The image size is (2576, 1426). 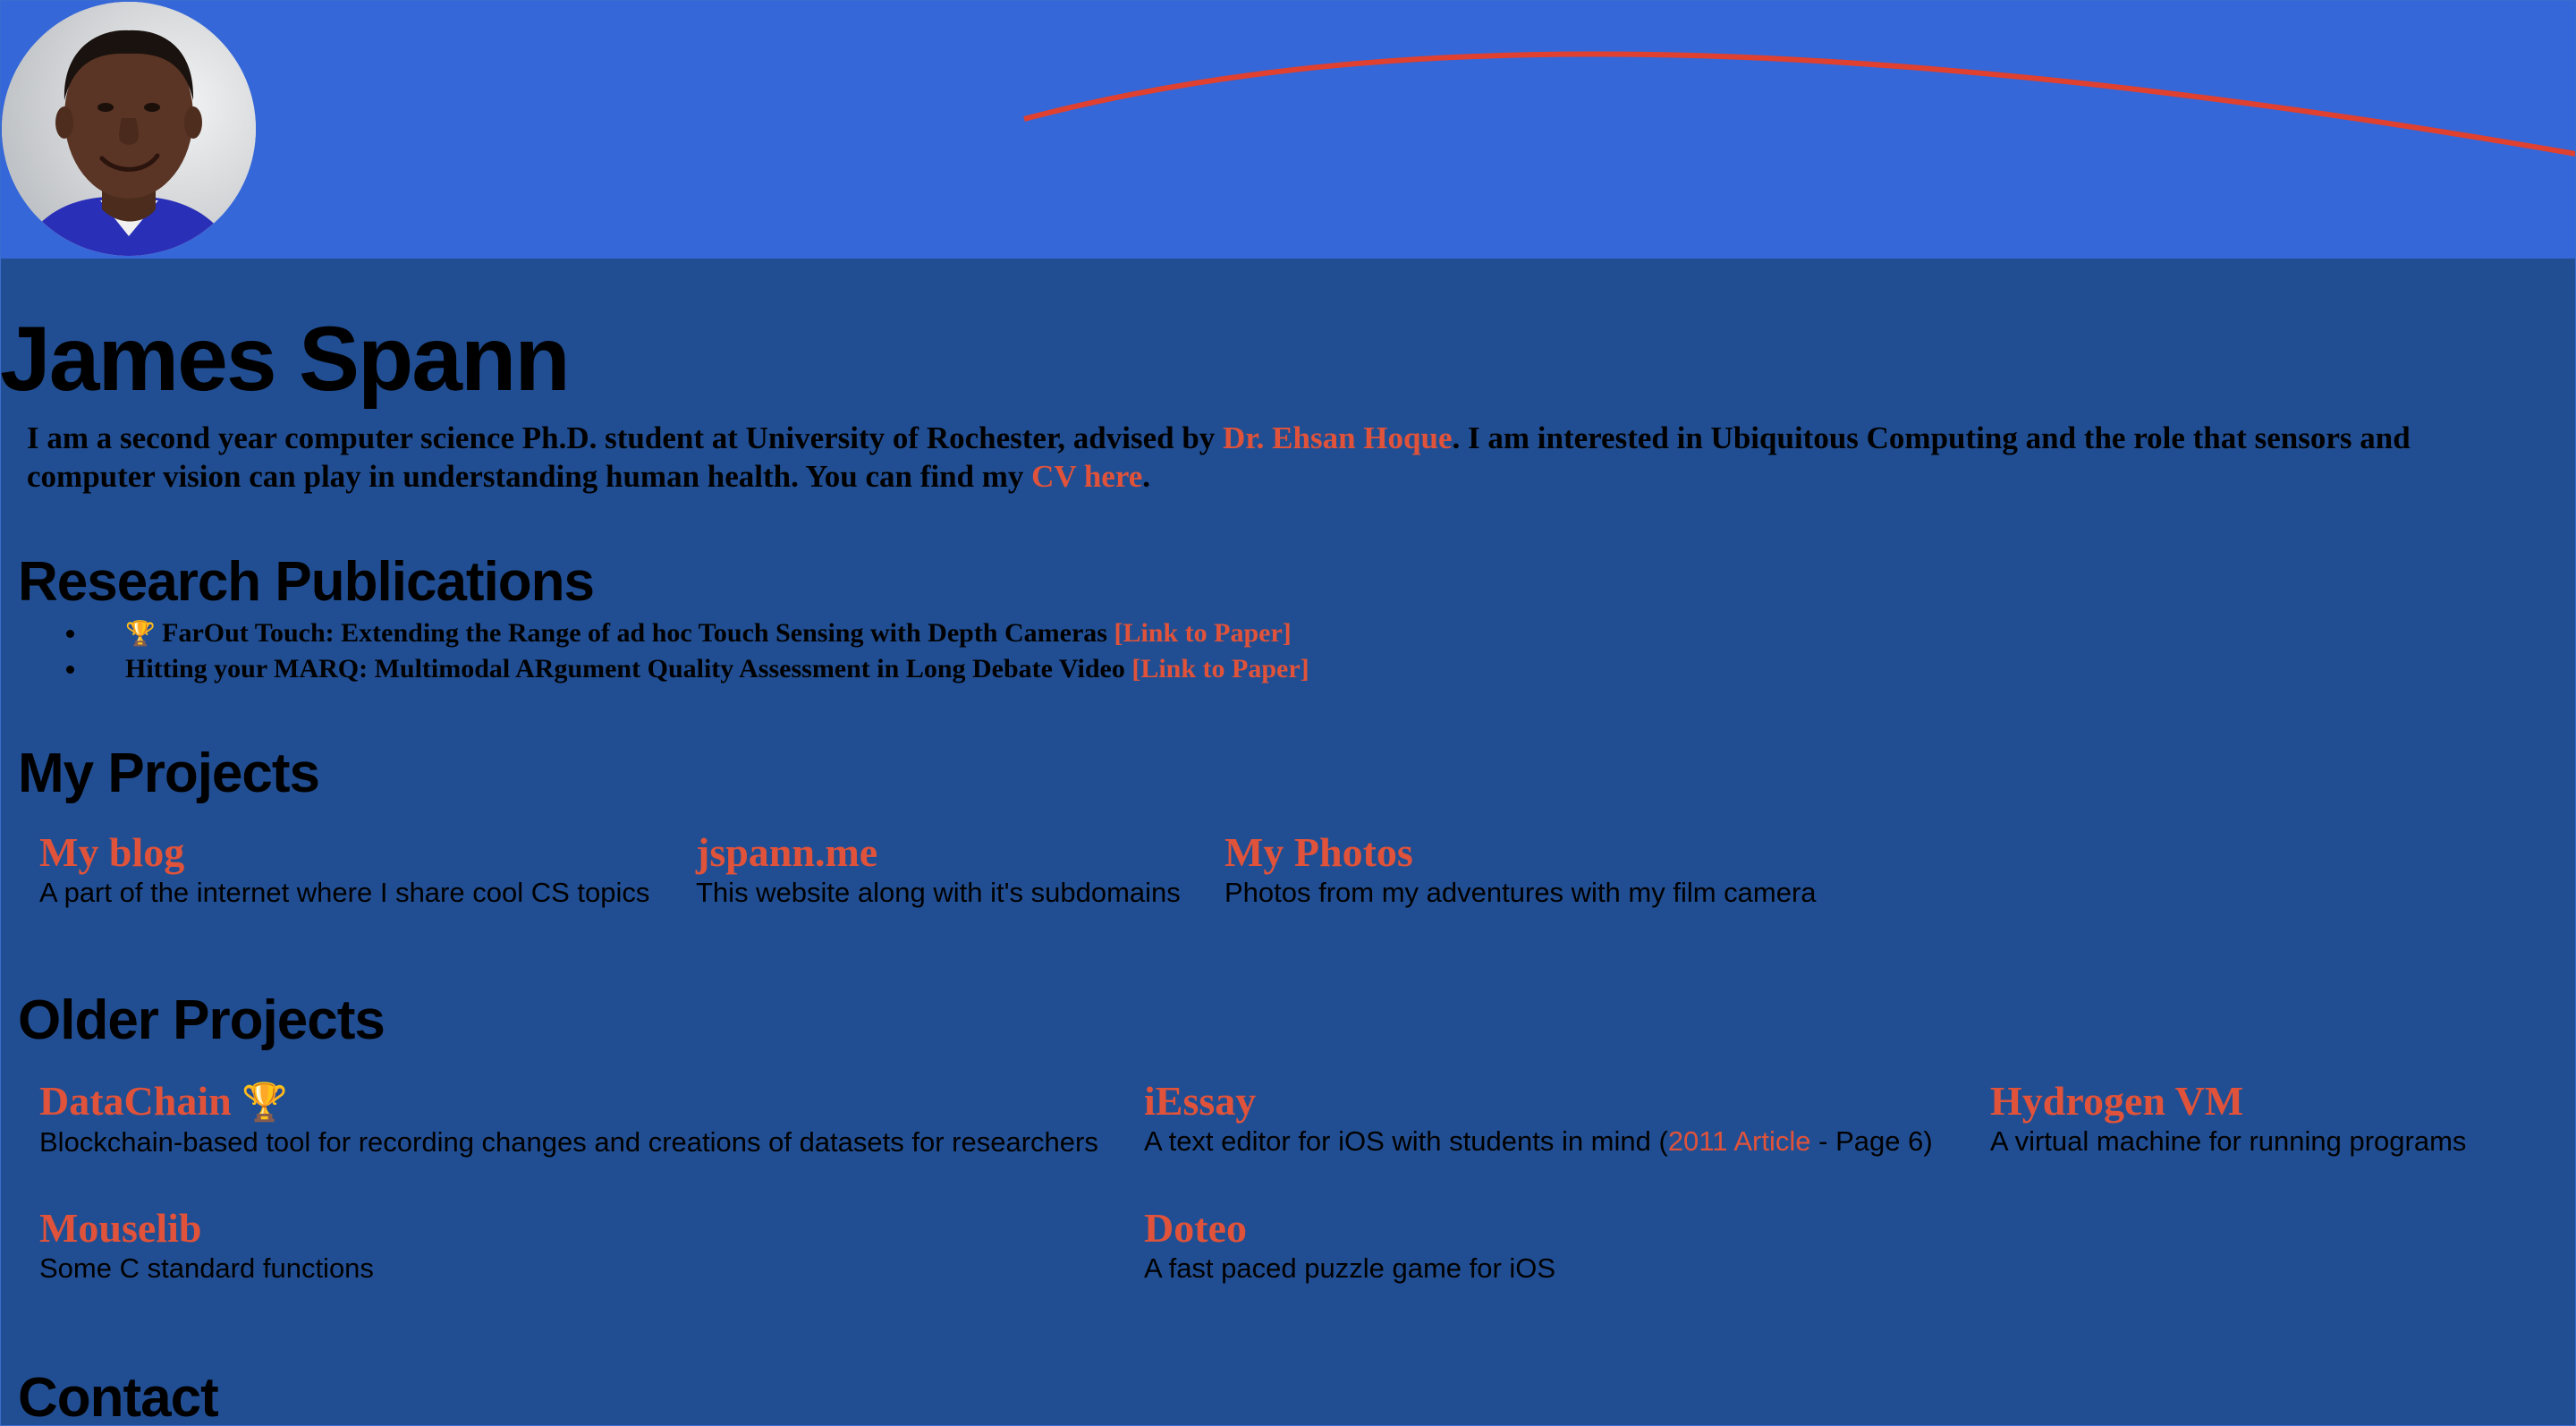 What do you see at coordinates (1520, 853) in the screenshot?
I see `project-link-photos: My Photos` at bounding box center [1520, 853].